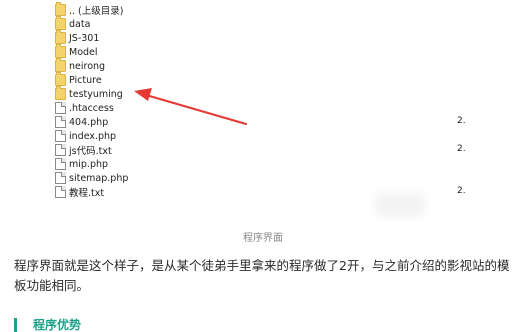 Image resolution: width=526 pixels, height=332 pixels. I want to click on image-caption: 程序界面, so click(263, 238).